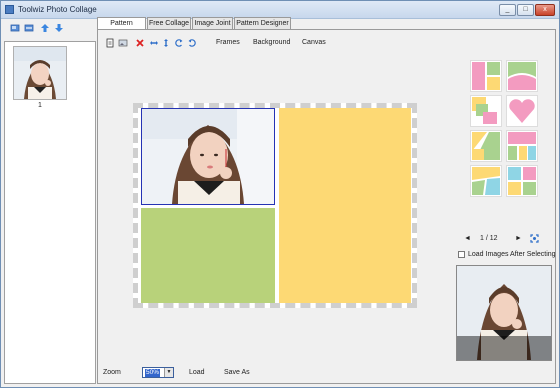 The image size is (560, 388). What do you see at coordinates (489, 238) in the screenshot?
I see `page-indicator: 1 / 12` at bounding box center [489, 238].